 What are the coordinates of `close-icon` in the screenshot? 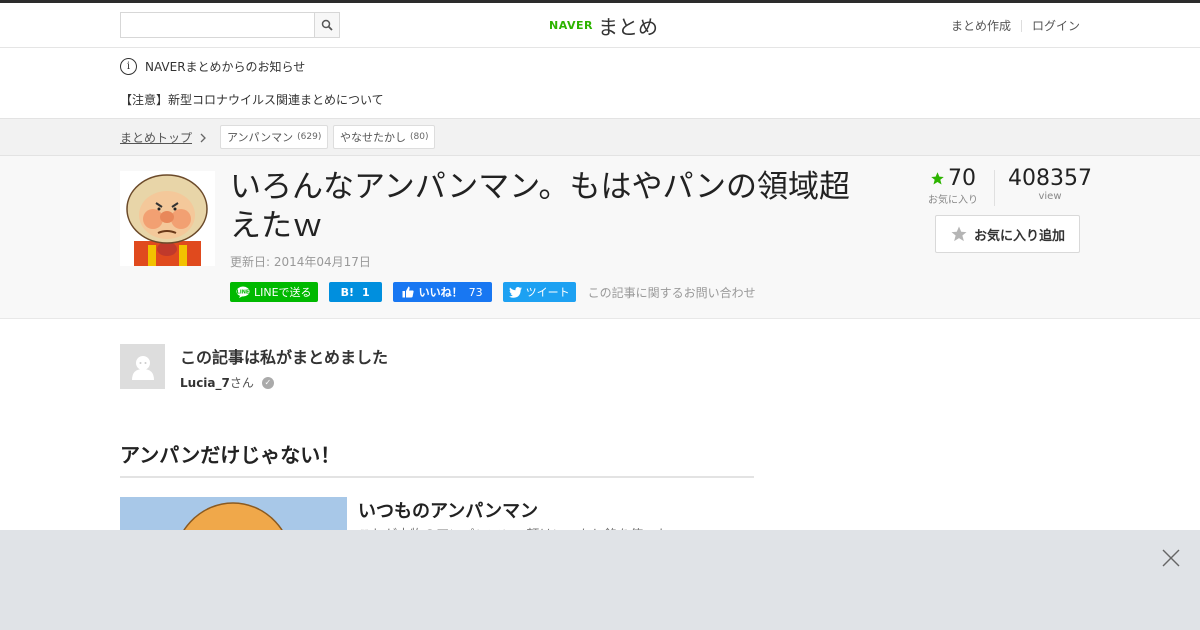 It's located at (1171, 558).